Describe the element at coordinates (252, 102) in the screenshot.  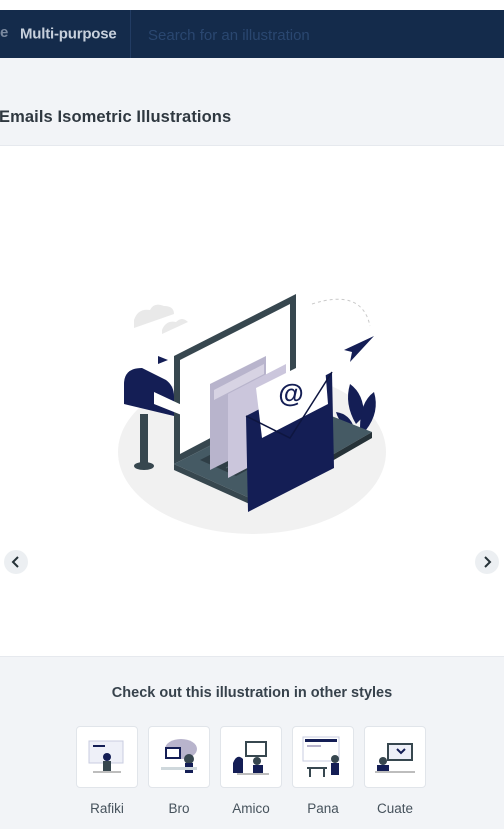
I see `title-band: Emails Isometric Illustrations` at that location.